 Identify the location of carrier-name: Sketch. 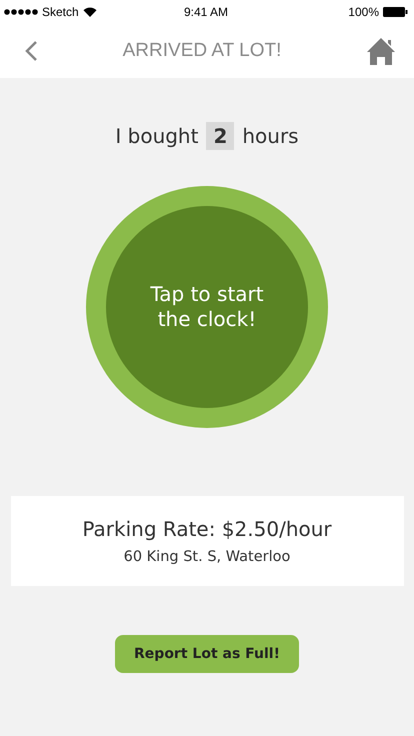
(60, 12).